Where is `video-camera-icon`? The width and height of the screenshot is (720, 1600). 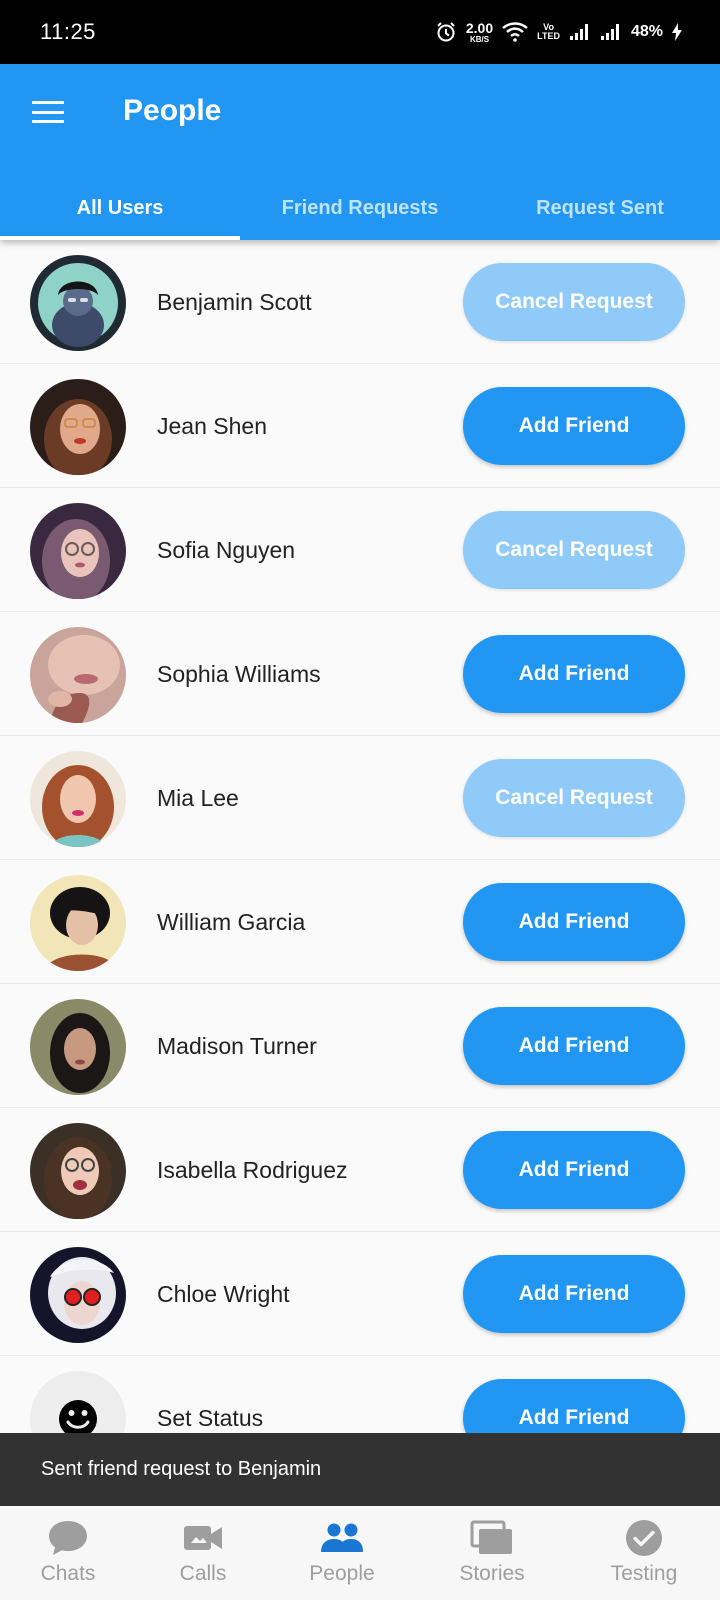 video-camera-icon is located at coordinates (203, 1538).